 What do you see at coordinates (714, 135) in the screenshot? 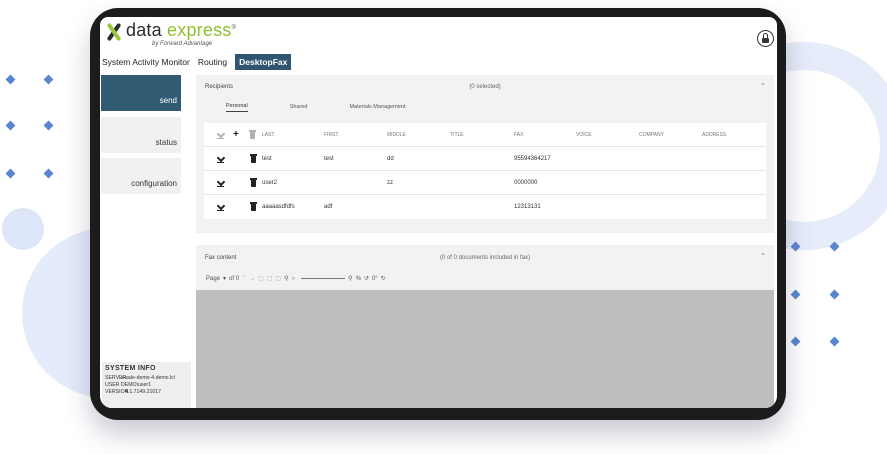
I see `column-header-address: ADDRESS` at bounding box center [714, 135].